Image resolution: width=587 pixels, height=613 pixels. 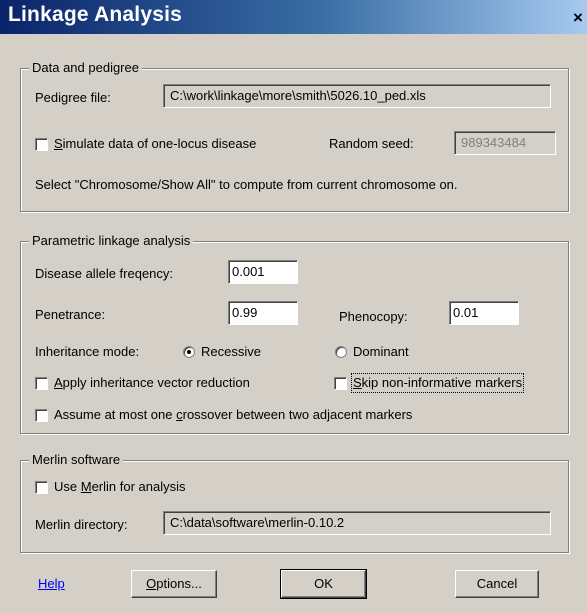 I want to click on help-link: Help, so click(x=51, y=583).